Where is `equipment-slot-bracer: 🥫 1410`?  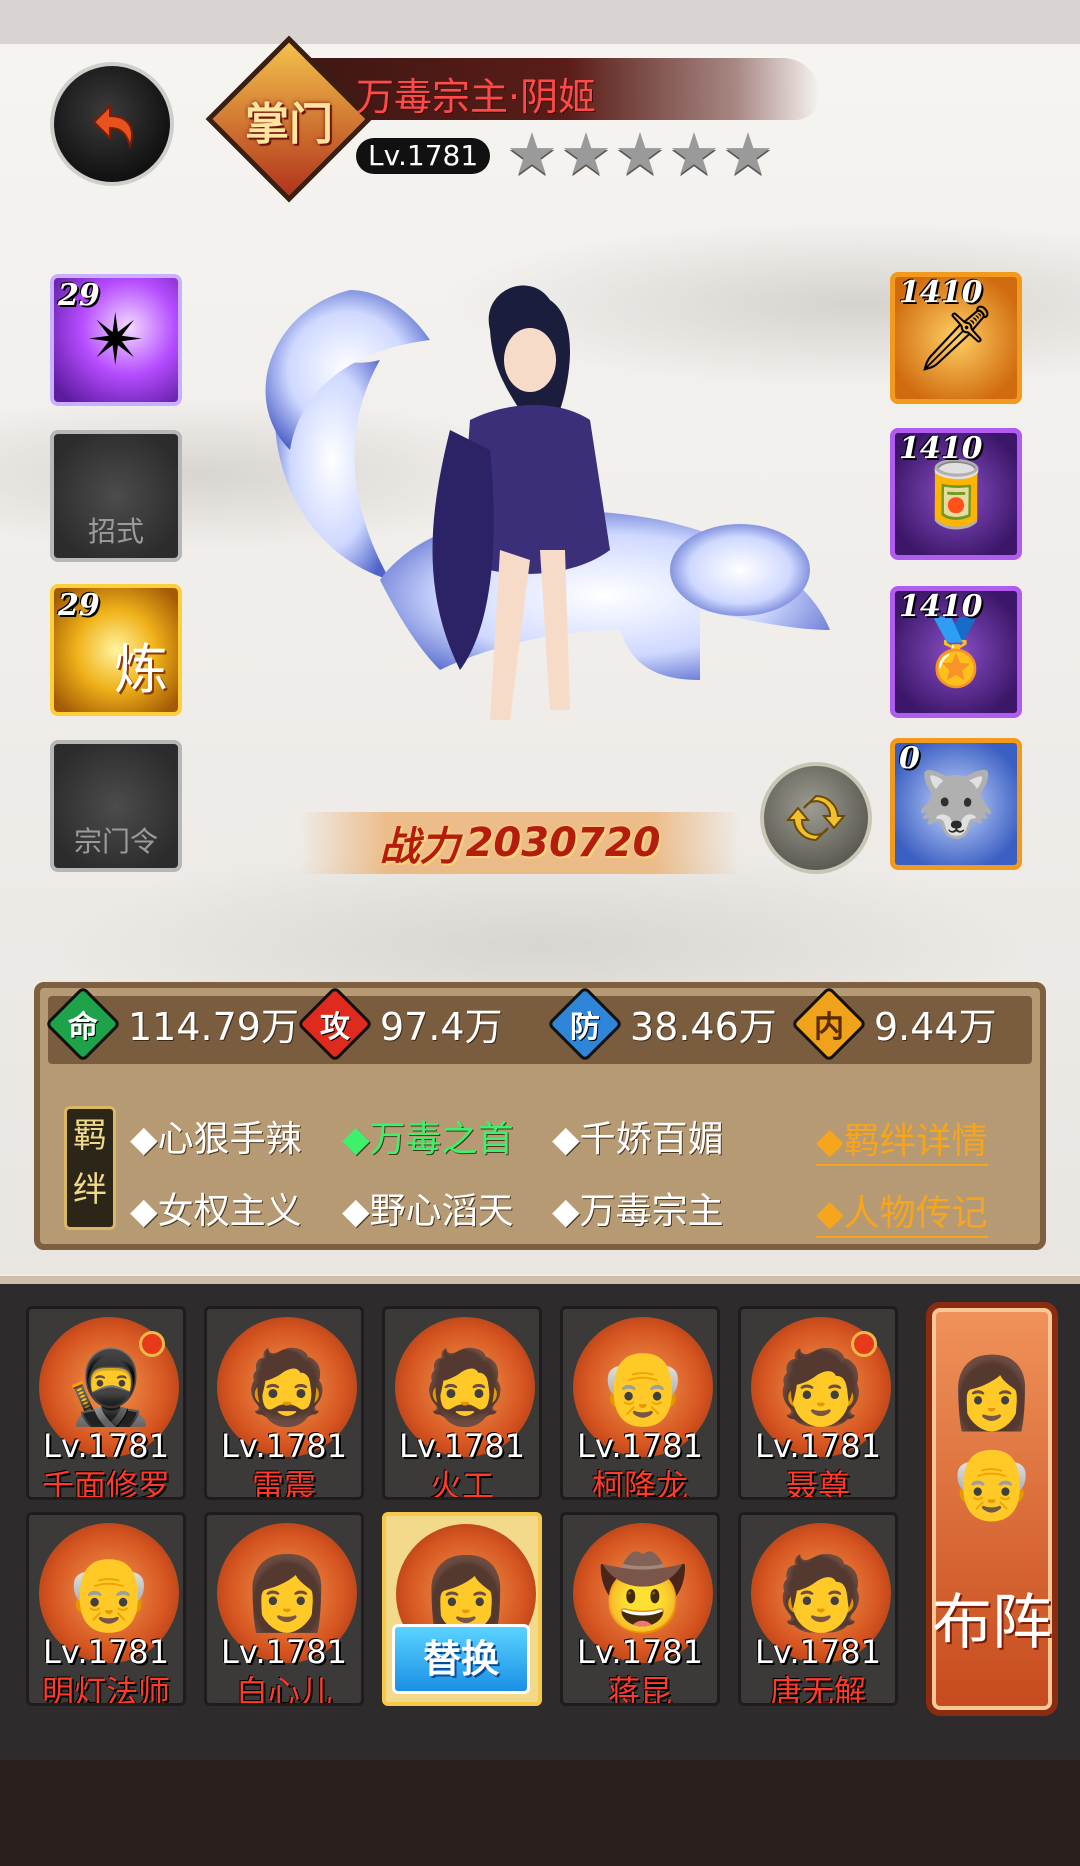
equipment-slot-bracer: 🥫 1410 is located at coordinates (956, 494).